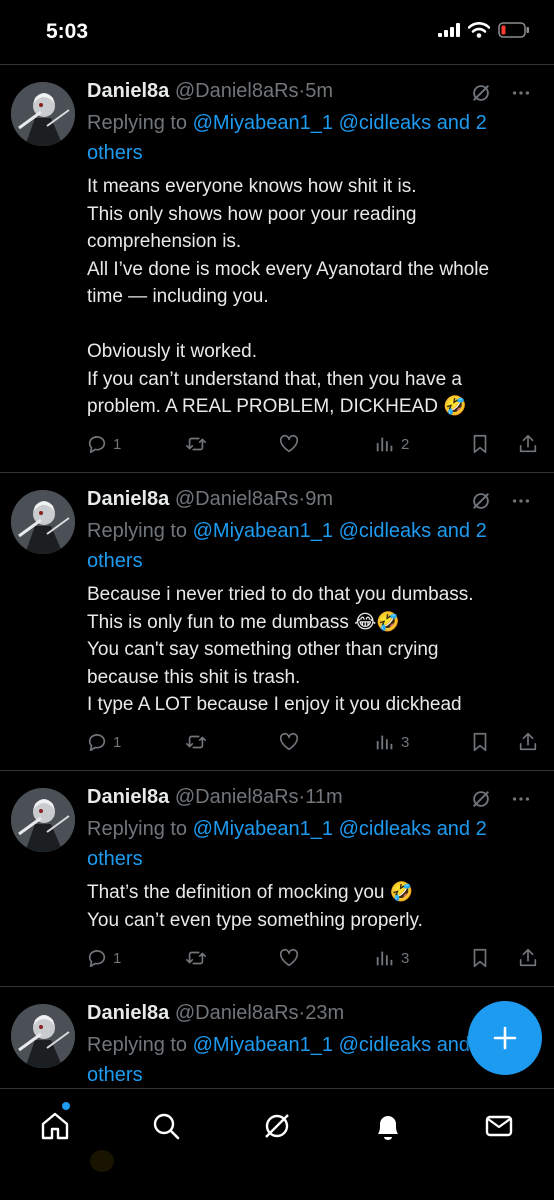  Describe the element at coordinates (324, 797) in the screenshot. I see `post-time: 11m` at that location.